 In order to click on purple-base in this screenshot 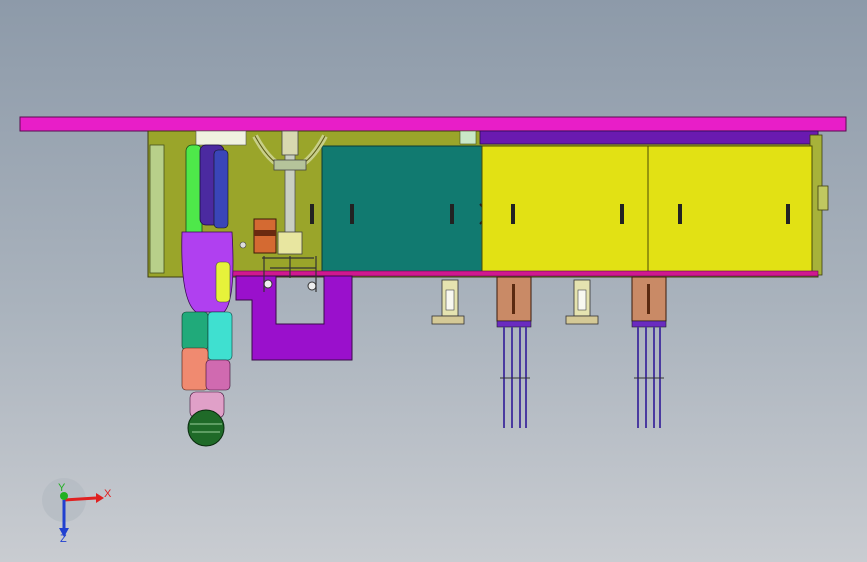, I will do `click(294, 318)`.